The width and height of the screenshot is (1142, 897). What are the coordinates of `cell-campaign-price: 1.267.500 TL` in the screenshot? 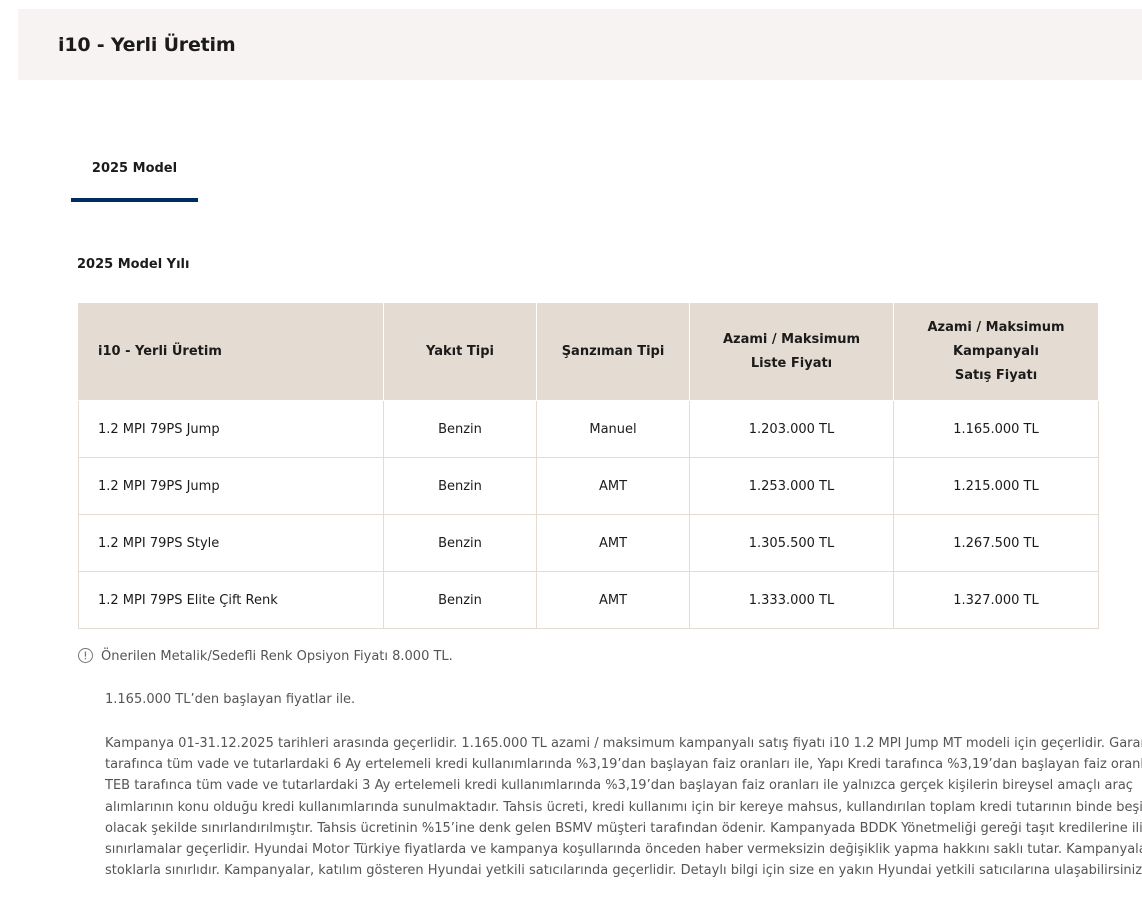 It's located at (996, 543).